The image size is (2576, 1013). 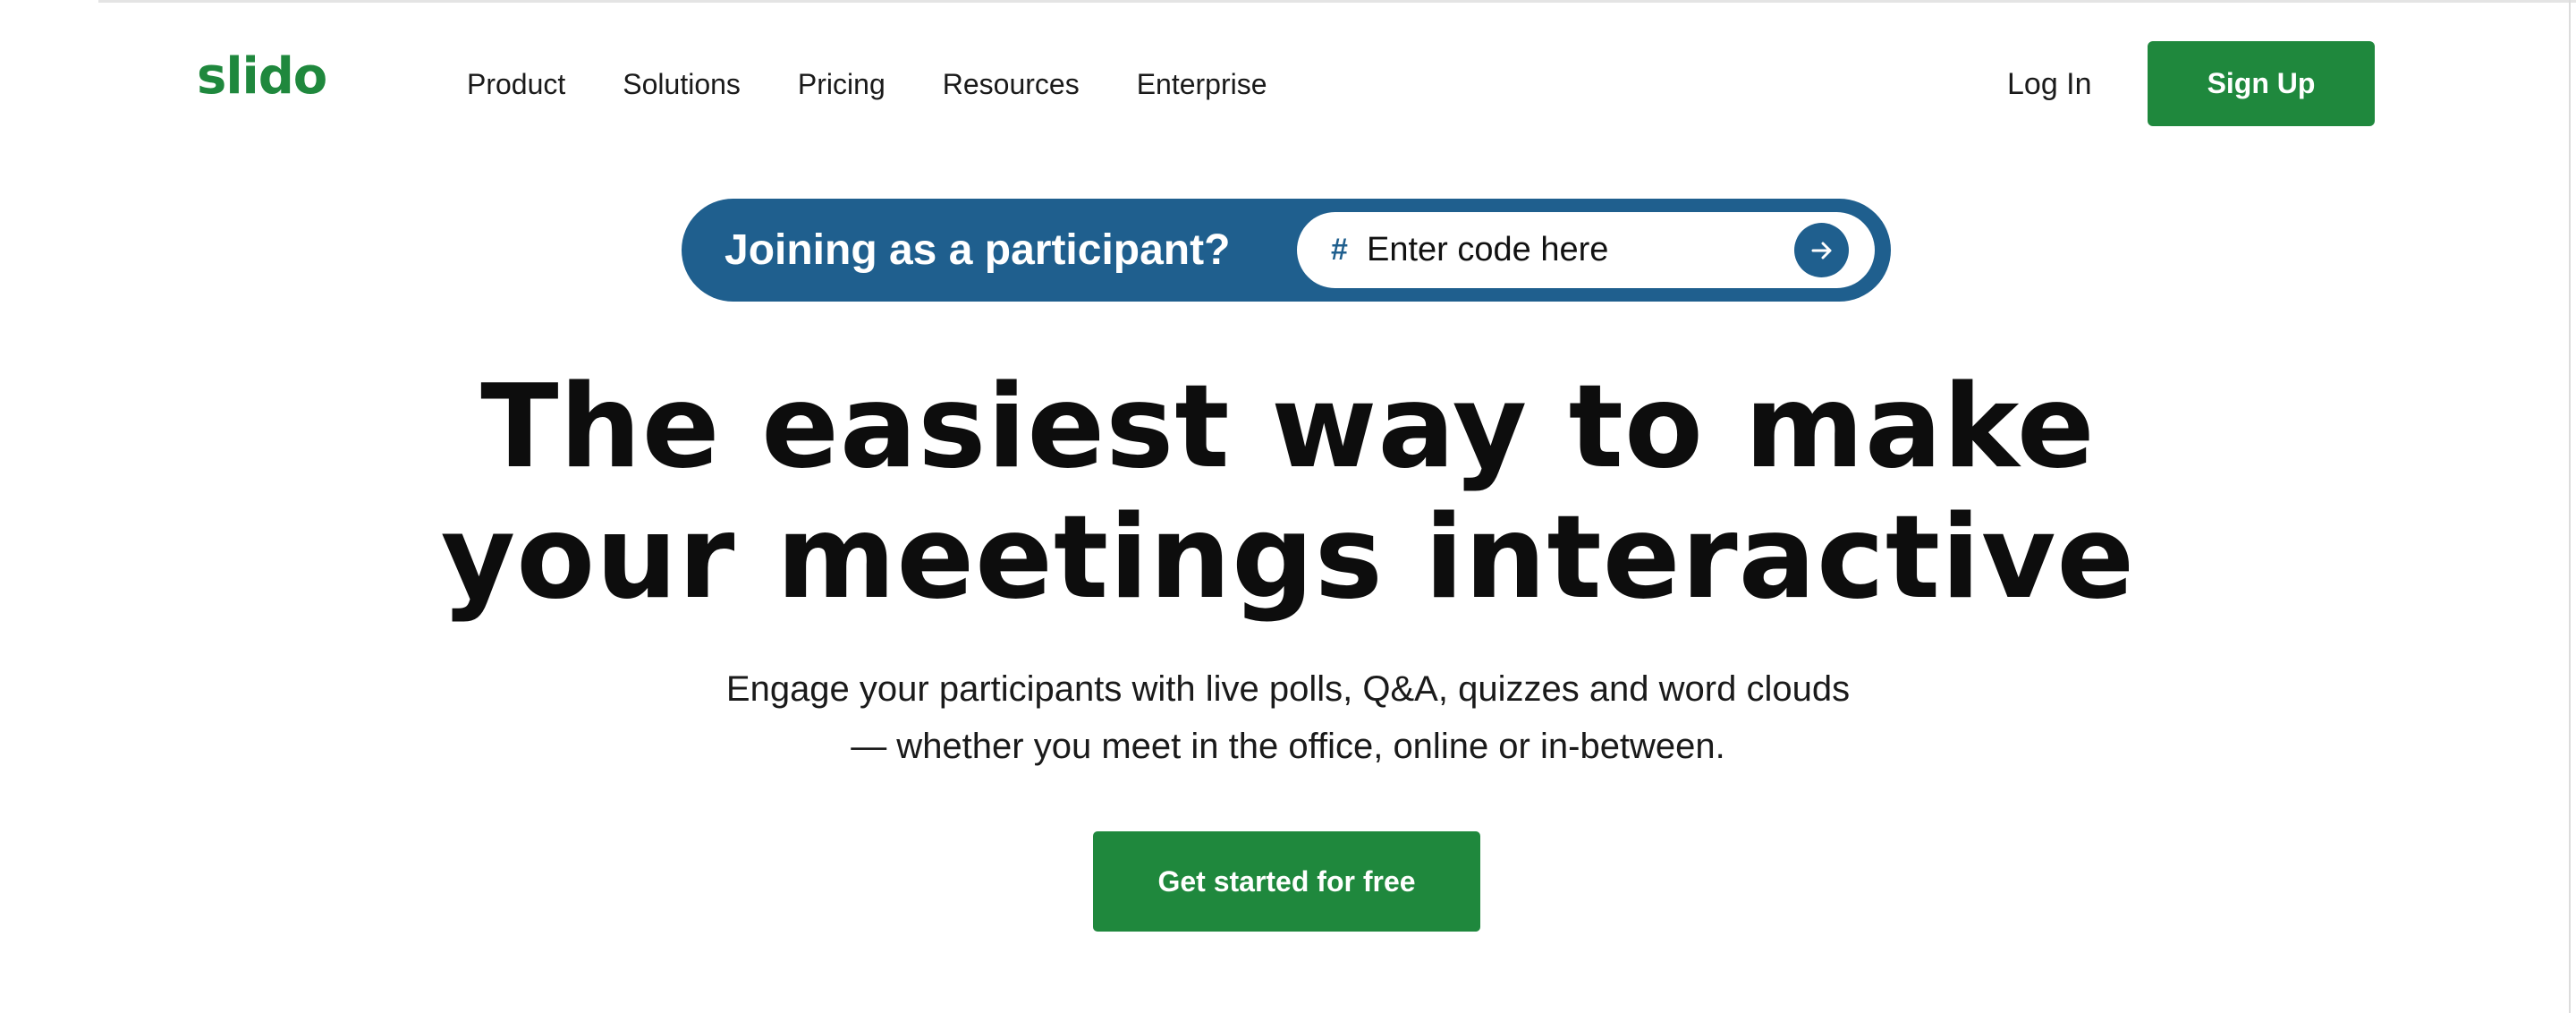 What do you see at coordinates (1286, 881) in the screenshot?
I see `get-started-button: Get started for free` at bounding box center [1286, 881].